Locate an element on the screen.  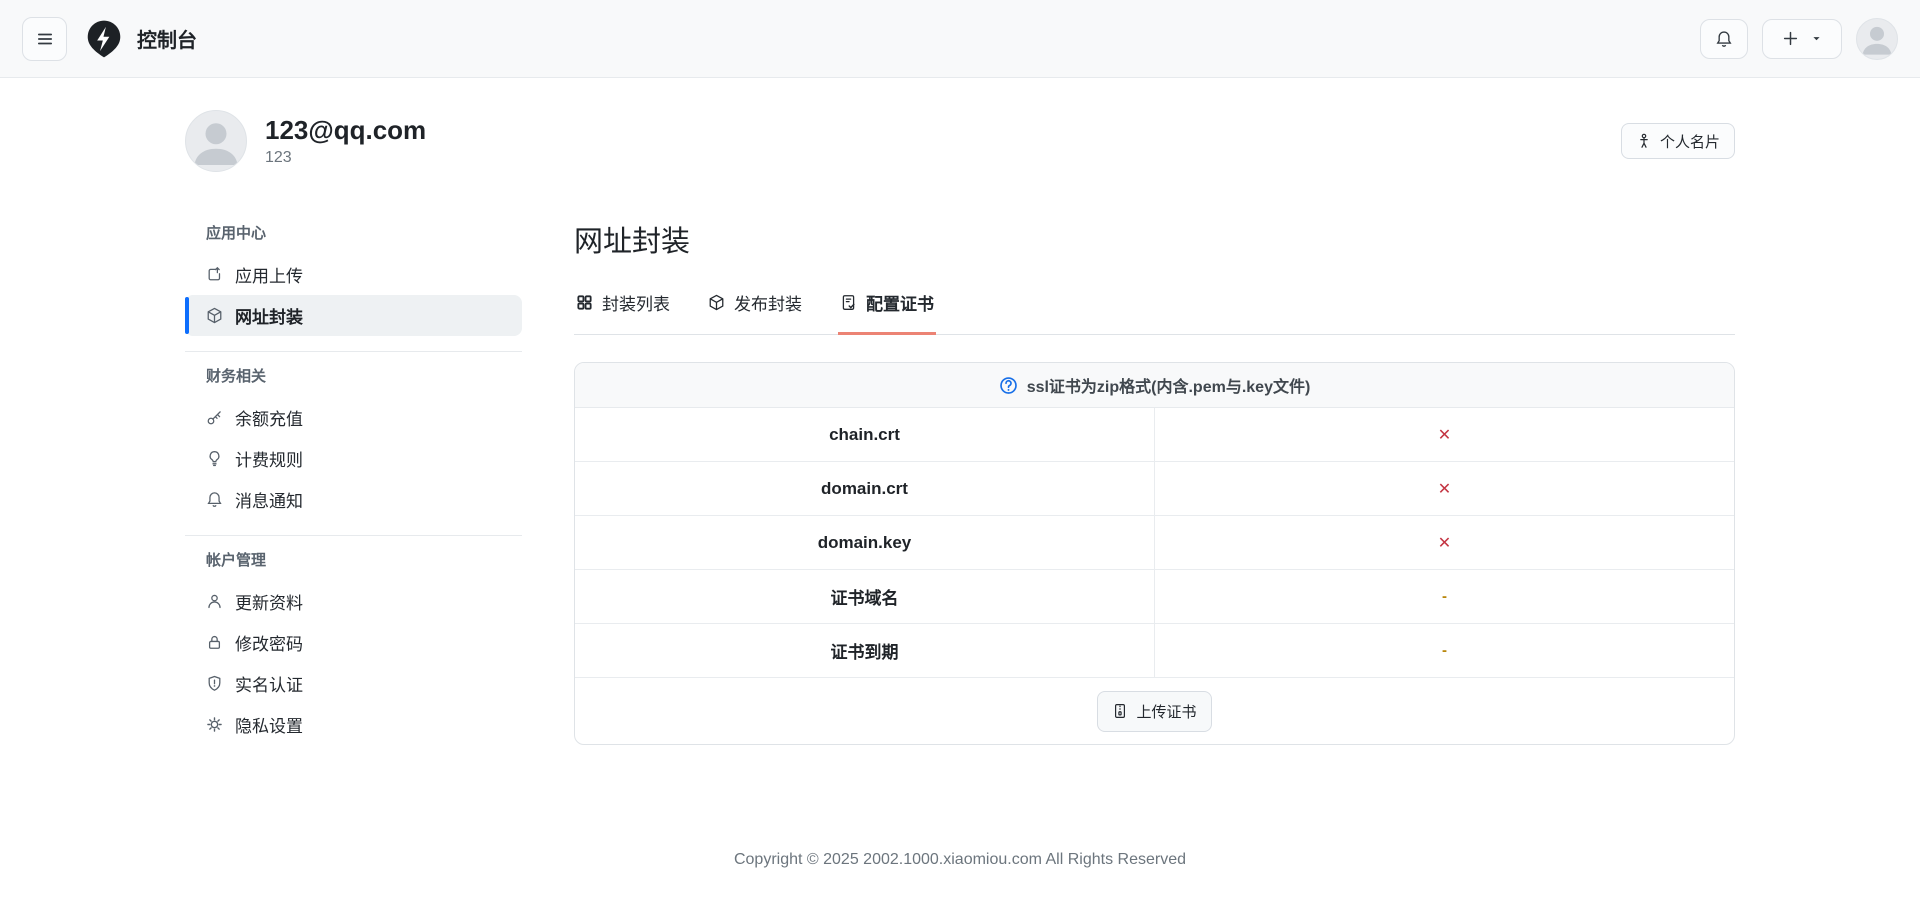
certificate-footer: 上传证书 is located at coordinates (1154, 711).